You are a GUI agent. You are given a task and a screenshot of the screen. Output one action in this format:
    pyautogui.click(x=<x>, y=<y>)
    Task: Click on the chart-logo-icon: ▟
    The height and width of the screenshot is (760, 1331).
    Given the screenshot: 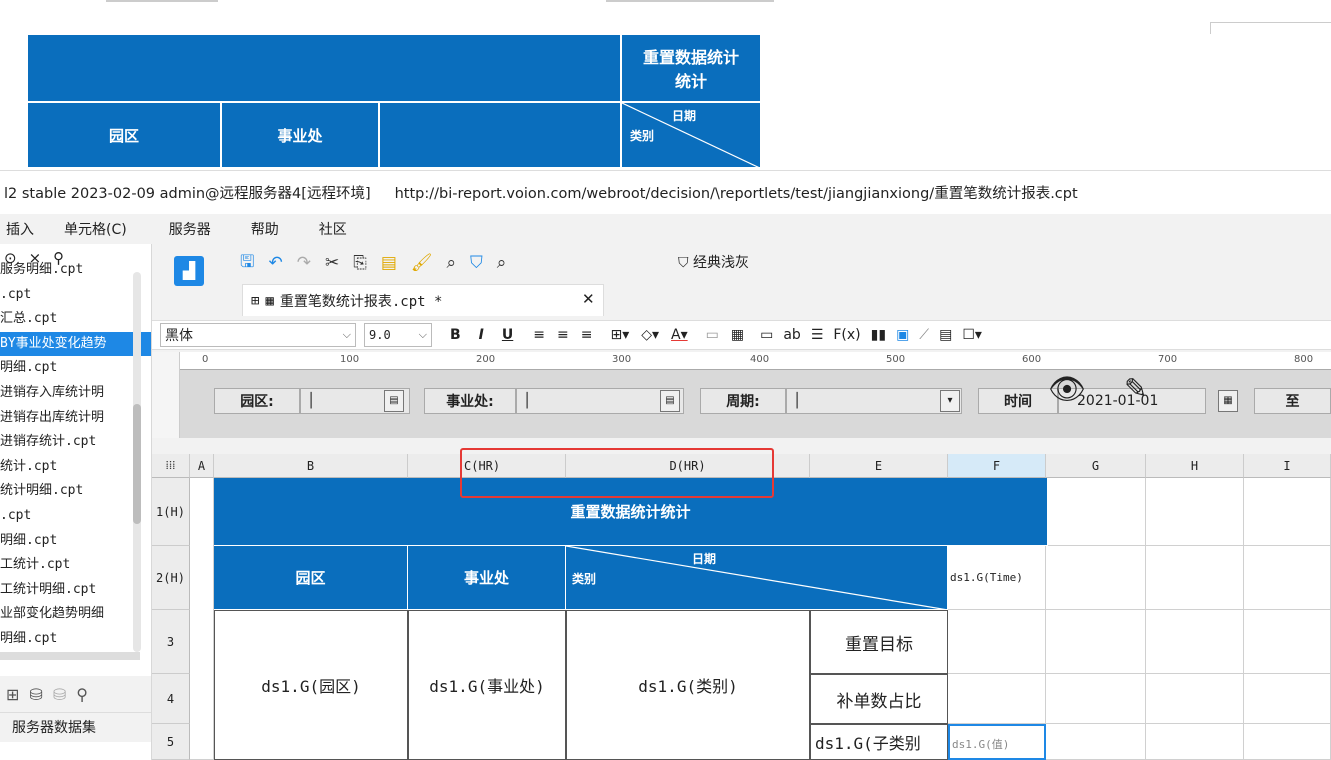 What is the action you would take?
    pyautogui.click(x=189, y=271)
    